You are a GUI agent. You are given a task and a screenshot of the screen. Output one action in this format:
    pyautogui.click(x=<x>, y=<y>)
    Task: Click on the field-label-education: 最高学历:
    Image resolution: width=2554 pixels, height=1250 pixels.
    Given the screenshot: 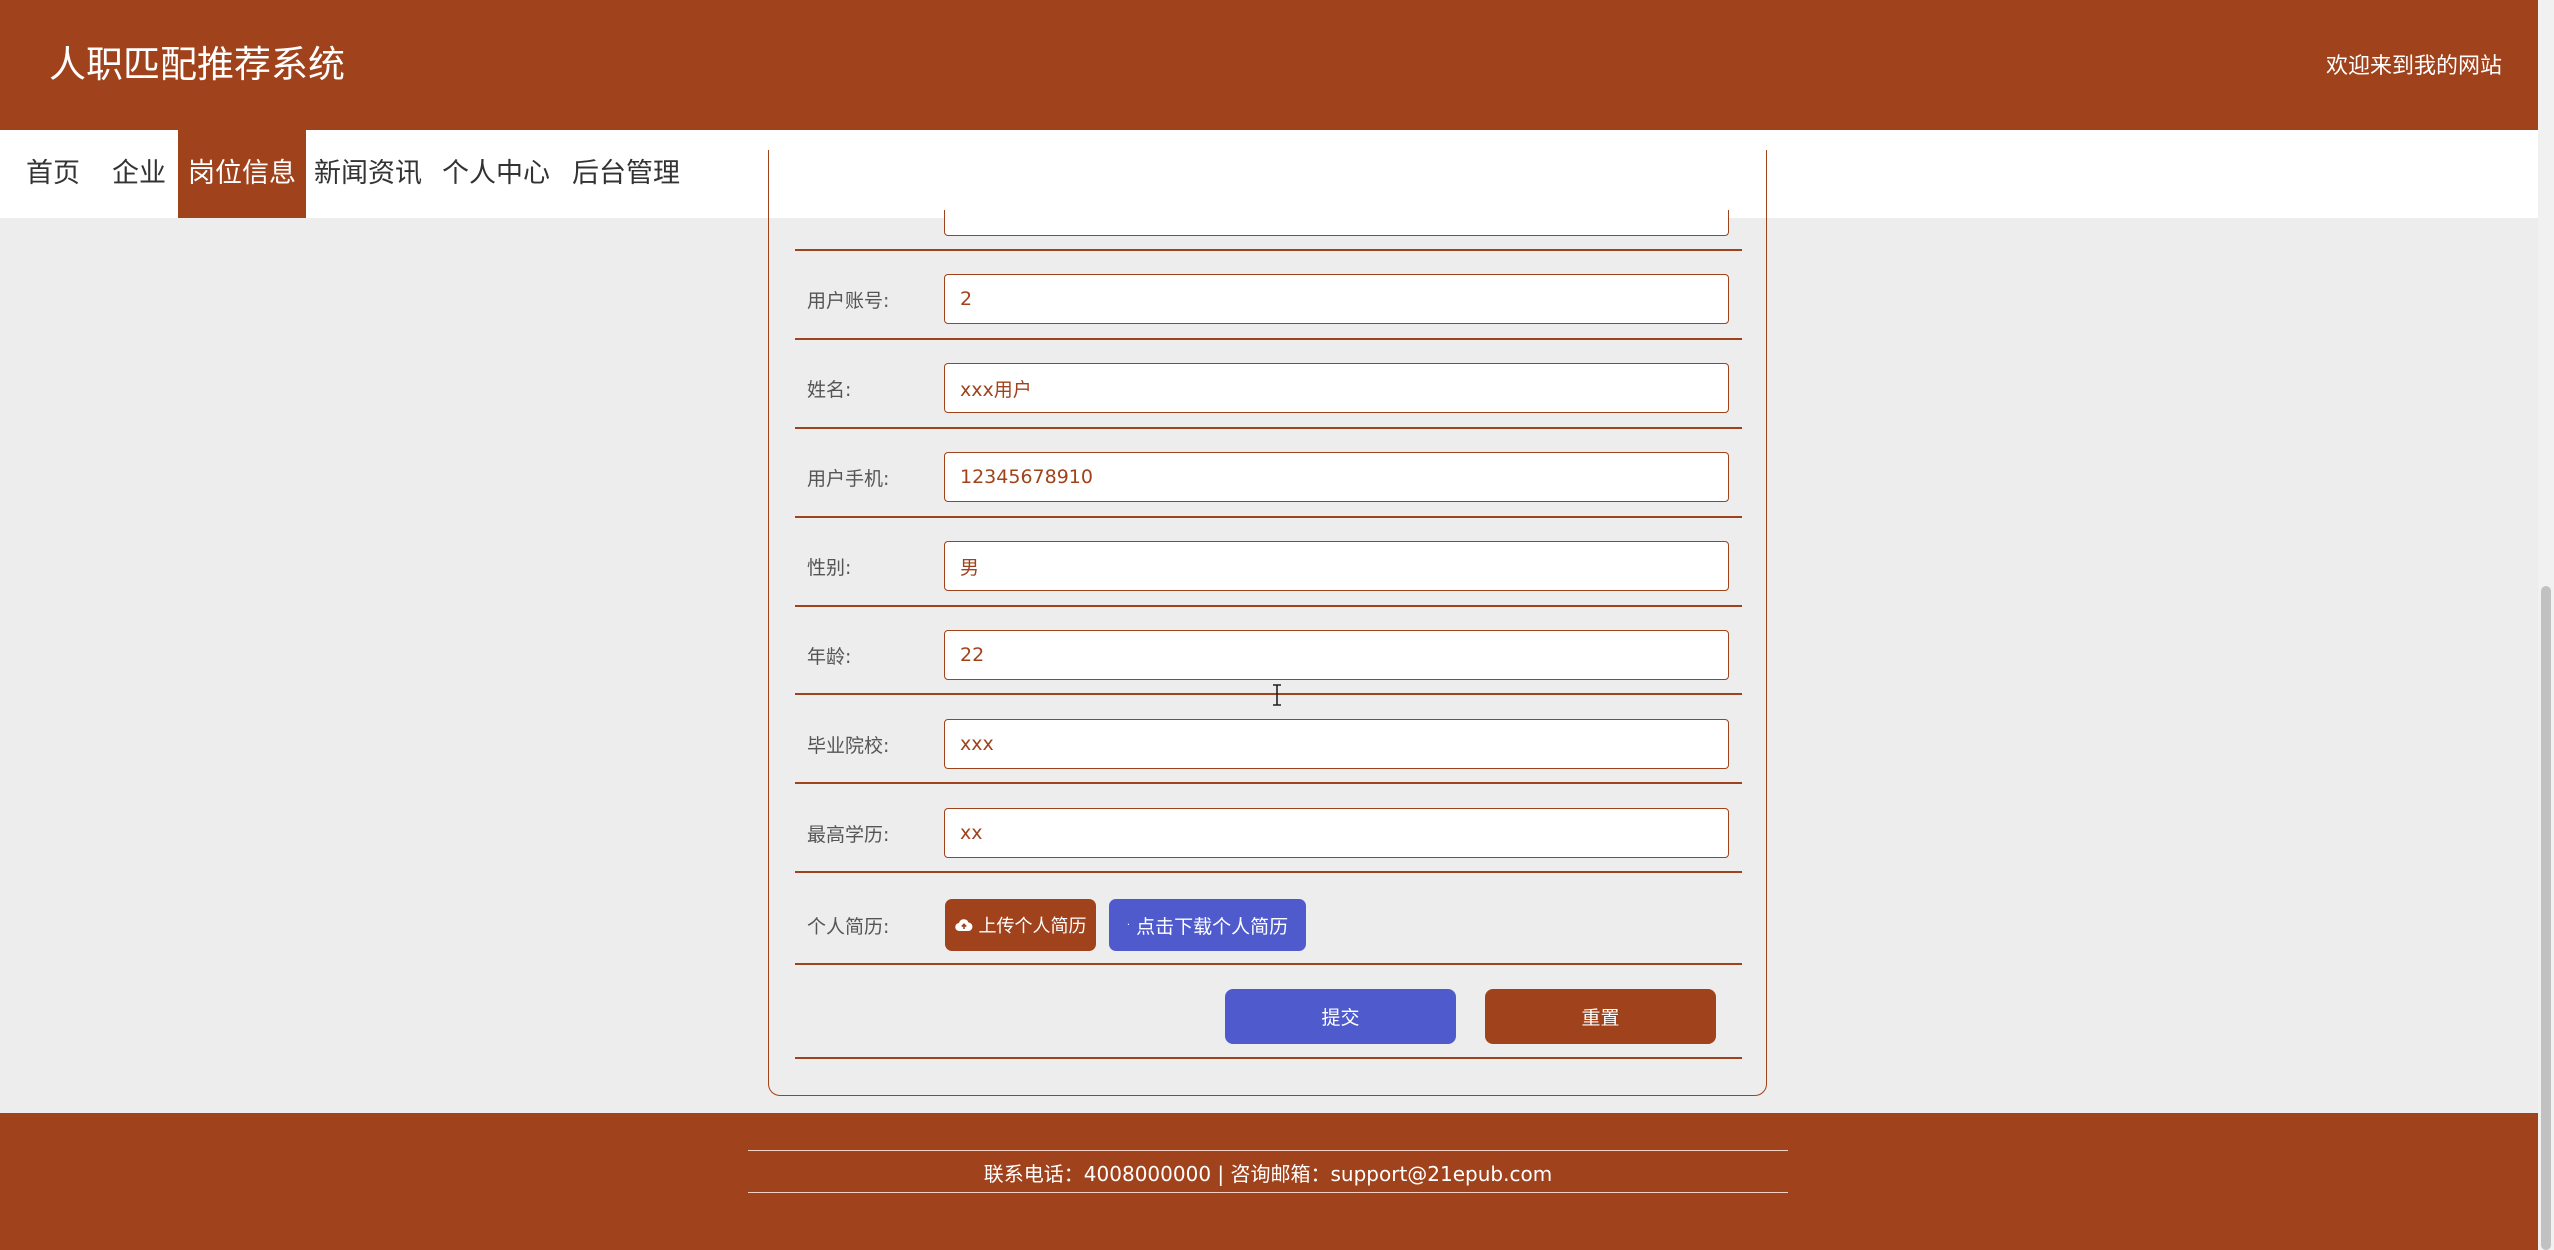 What is the action you would take?
    pyautogui.click(x=848, y=835)
    